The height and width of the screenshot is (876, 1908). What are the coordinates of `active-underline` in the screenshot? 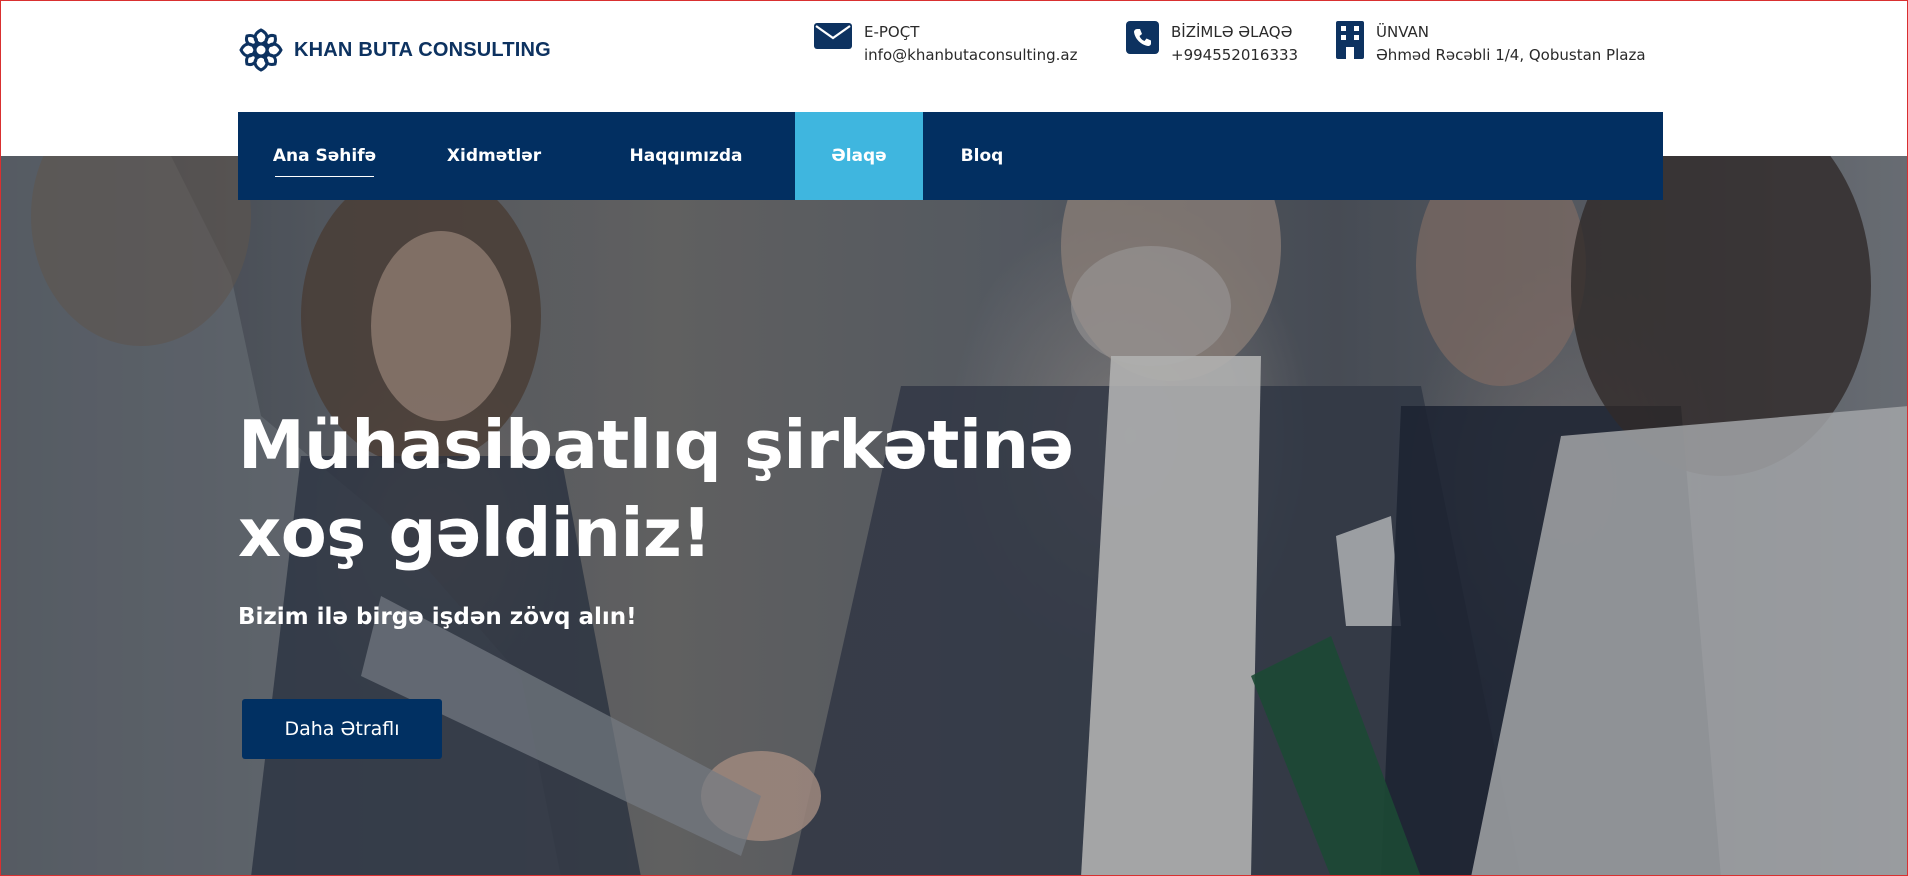 It's located at (324, 176).